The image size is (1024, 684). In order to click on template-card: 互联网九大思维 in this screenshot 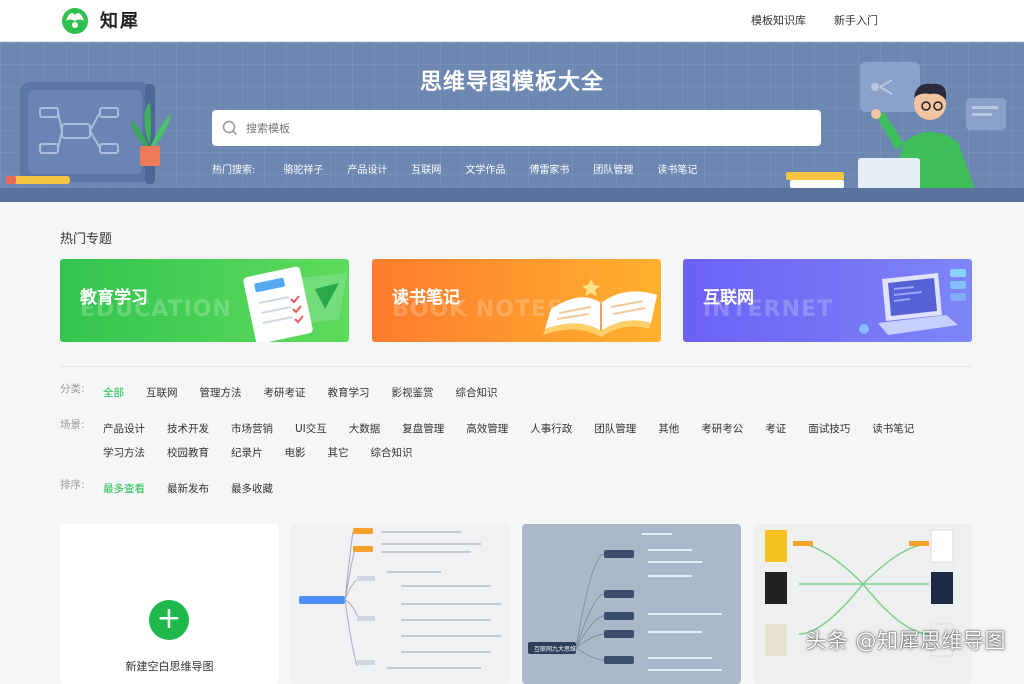, I will do `click(631, 604)`.